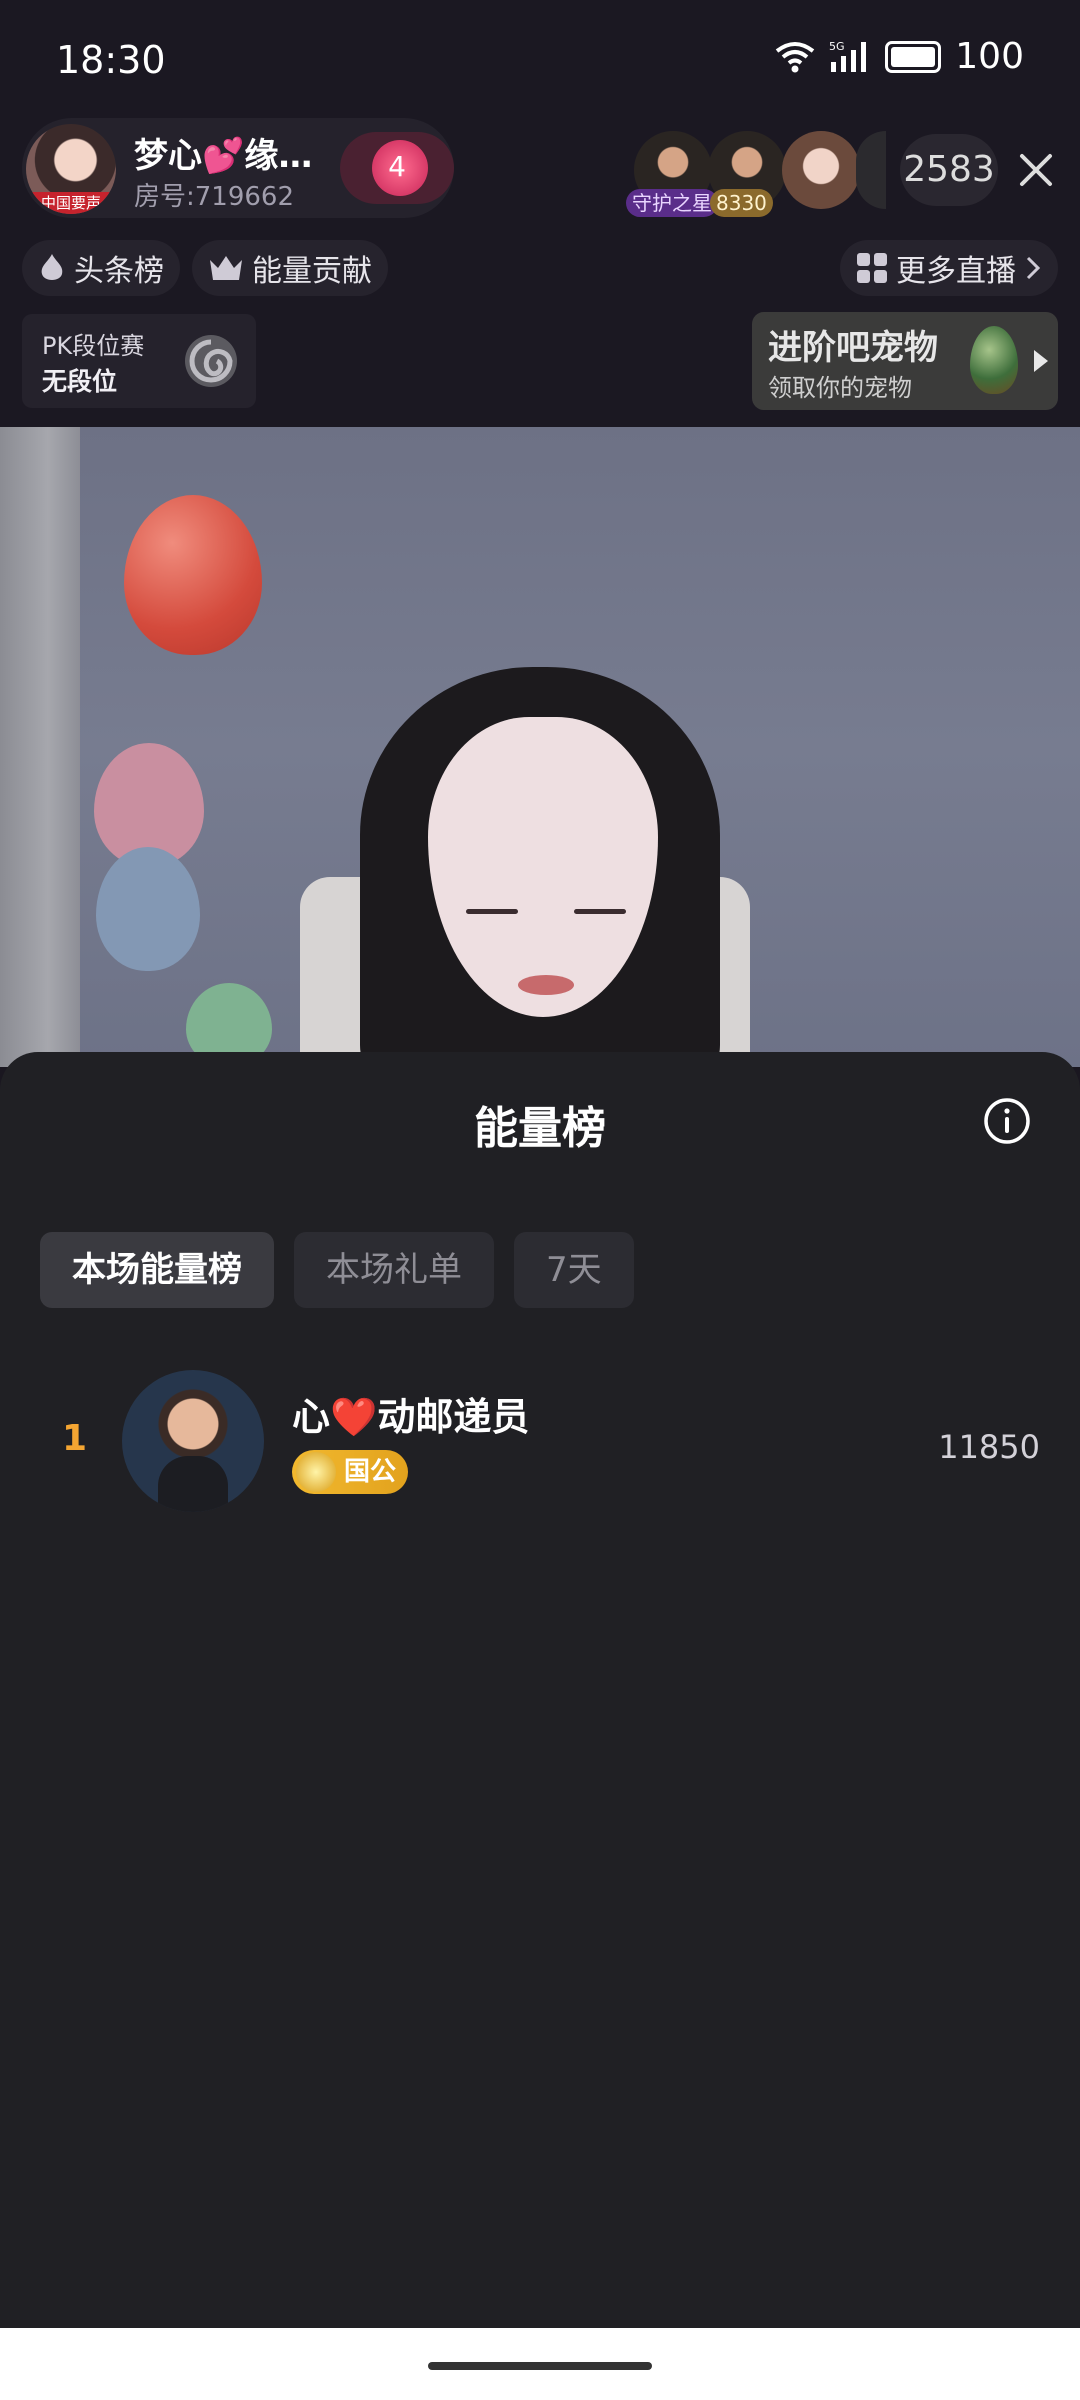  What do you see at coordinates (795, 56) in the screenshot?
I see `wifi-icon` at bounding box center [795, 56].